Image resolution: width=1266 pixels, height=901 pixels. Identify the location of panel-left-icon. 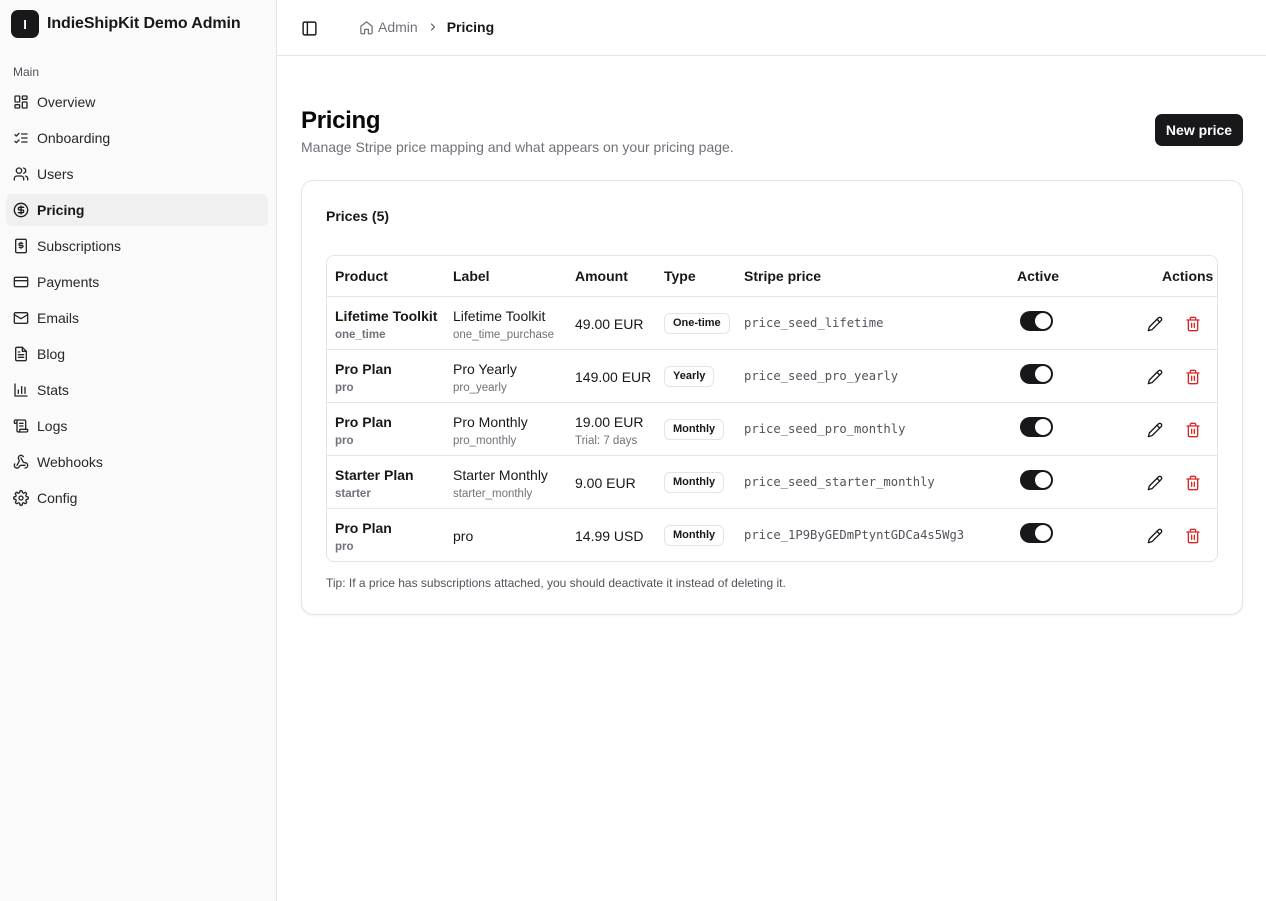
(309, 28).